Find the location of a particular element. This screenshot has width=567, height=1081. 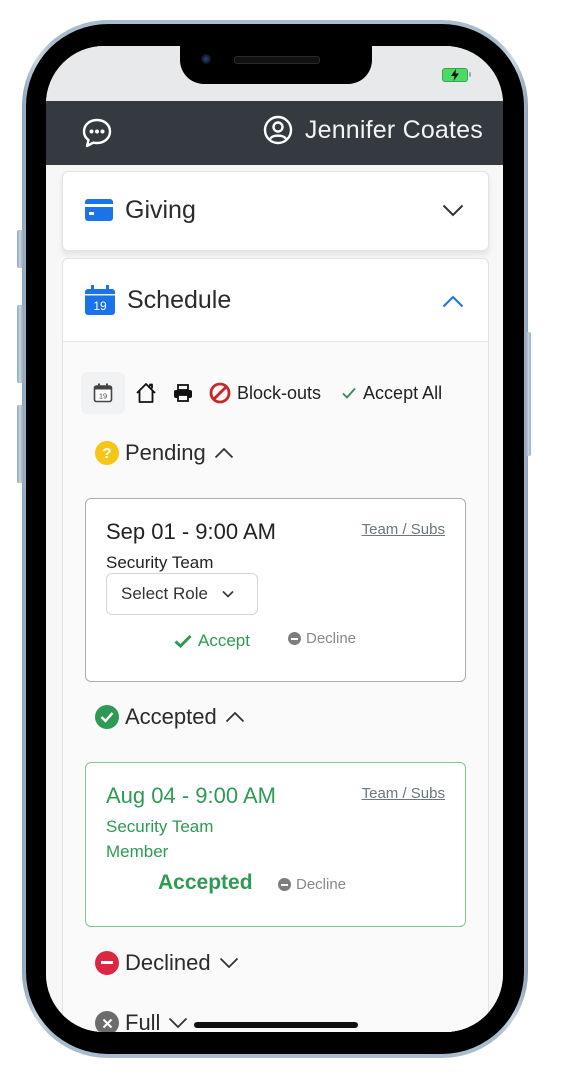

user-name: Jennifer Coates is located at coordinates (393, 129).